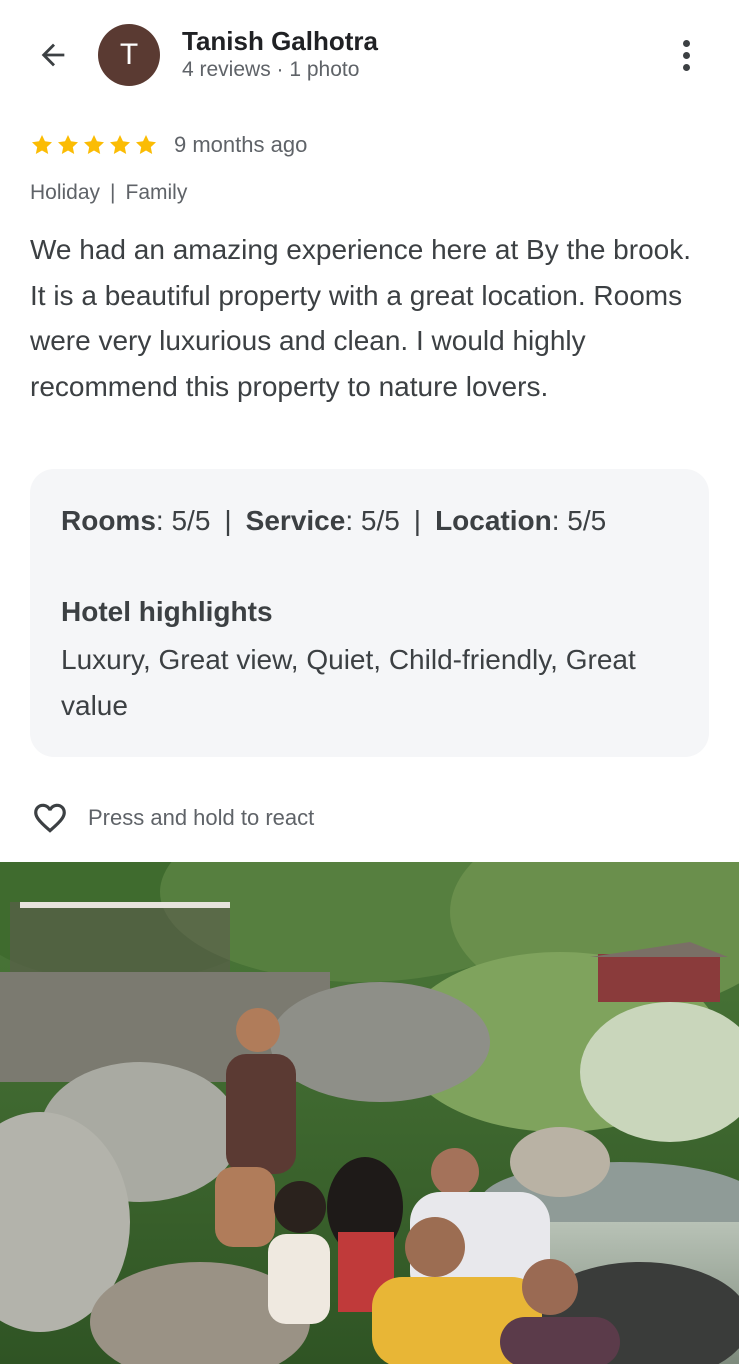 Image resolution: width=739 pixels, height=1364 pixels. I want to click on tag-travel-group: Family, so click(156, 192).